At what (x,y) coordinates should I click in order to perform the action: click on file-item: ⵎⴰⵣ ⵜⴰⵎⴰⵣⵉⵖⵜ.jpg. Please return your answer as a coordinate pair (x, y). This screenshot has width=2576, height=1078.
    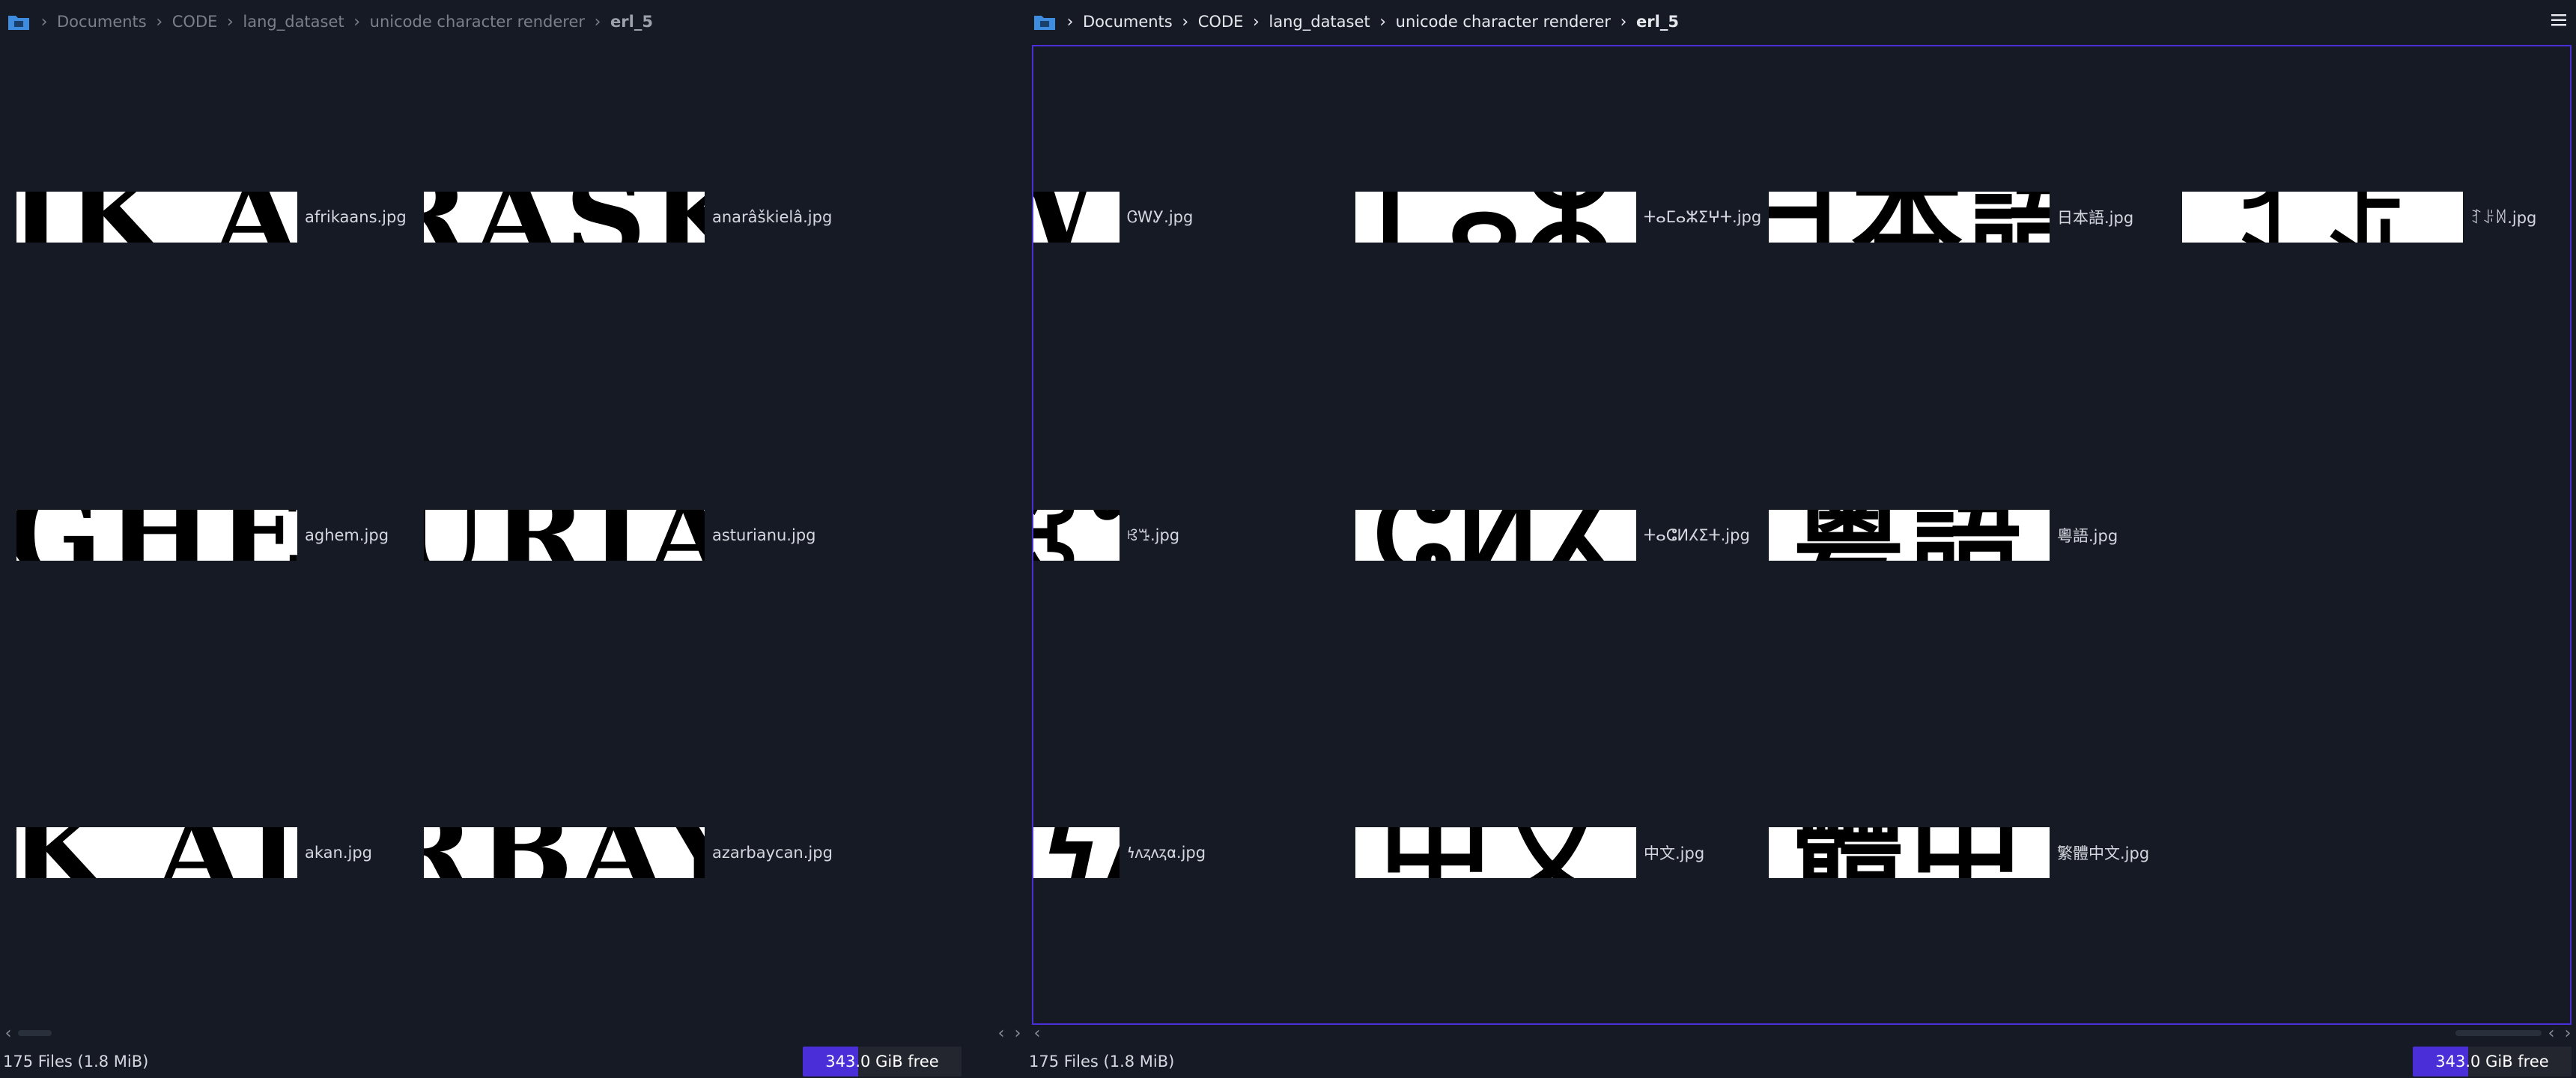
    Looking at the image, I should click on (1559, 217).